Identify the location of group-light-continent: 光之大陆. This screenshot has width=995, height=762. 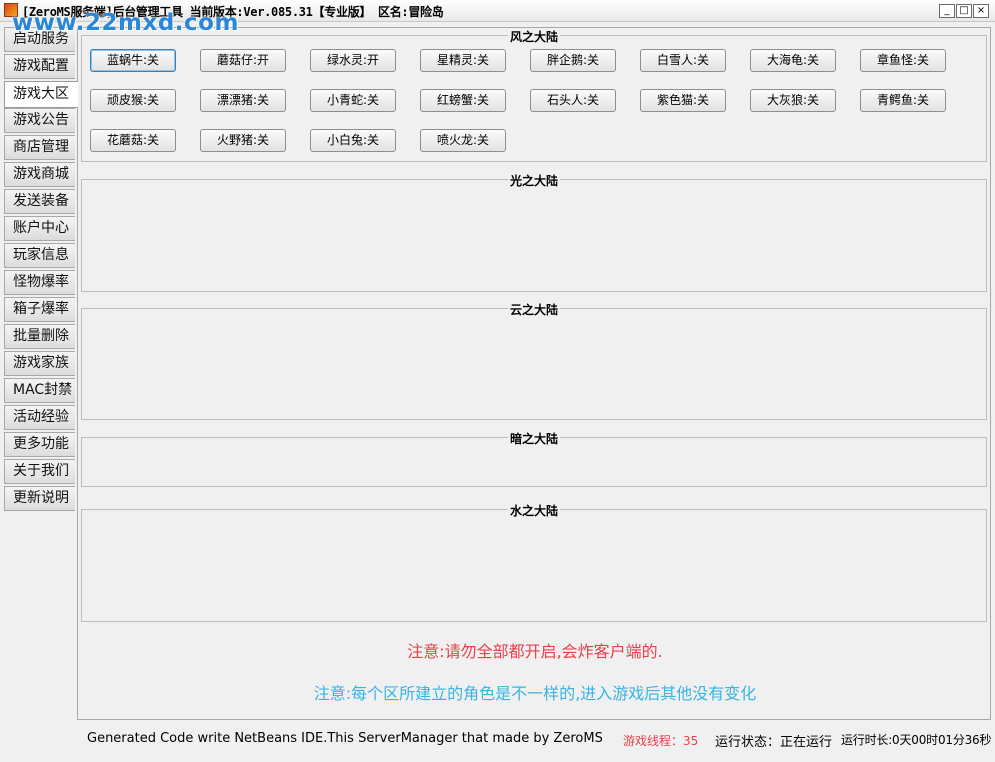
(534, 233).